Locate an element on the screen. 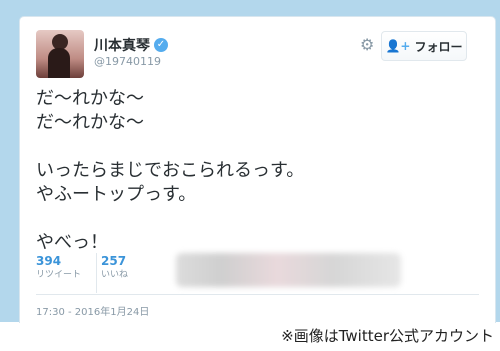 This screenshot has width=500, height=351. name-row: 川本真琴 ✓ is located at coordinates (131, 45).